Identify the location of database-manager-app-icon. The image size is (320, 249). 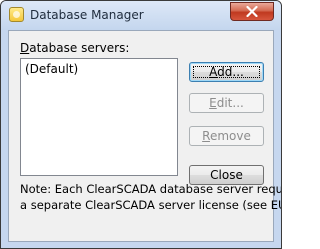
(16, 14).